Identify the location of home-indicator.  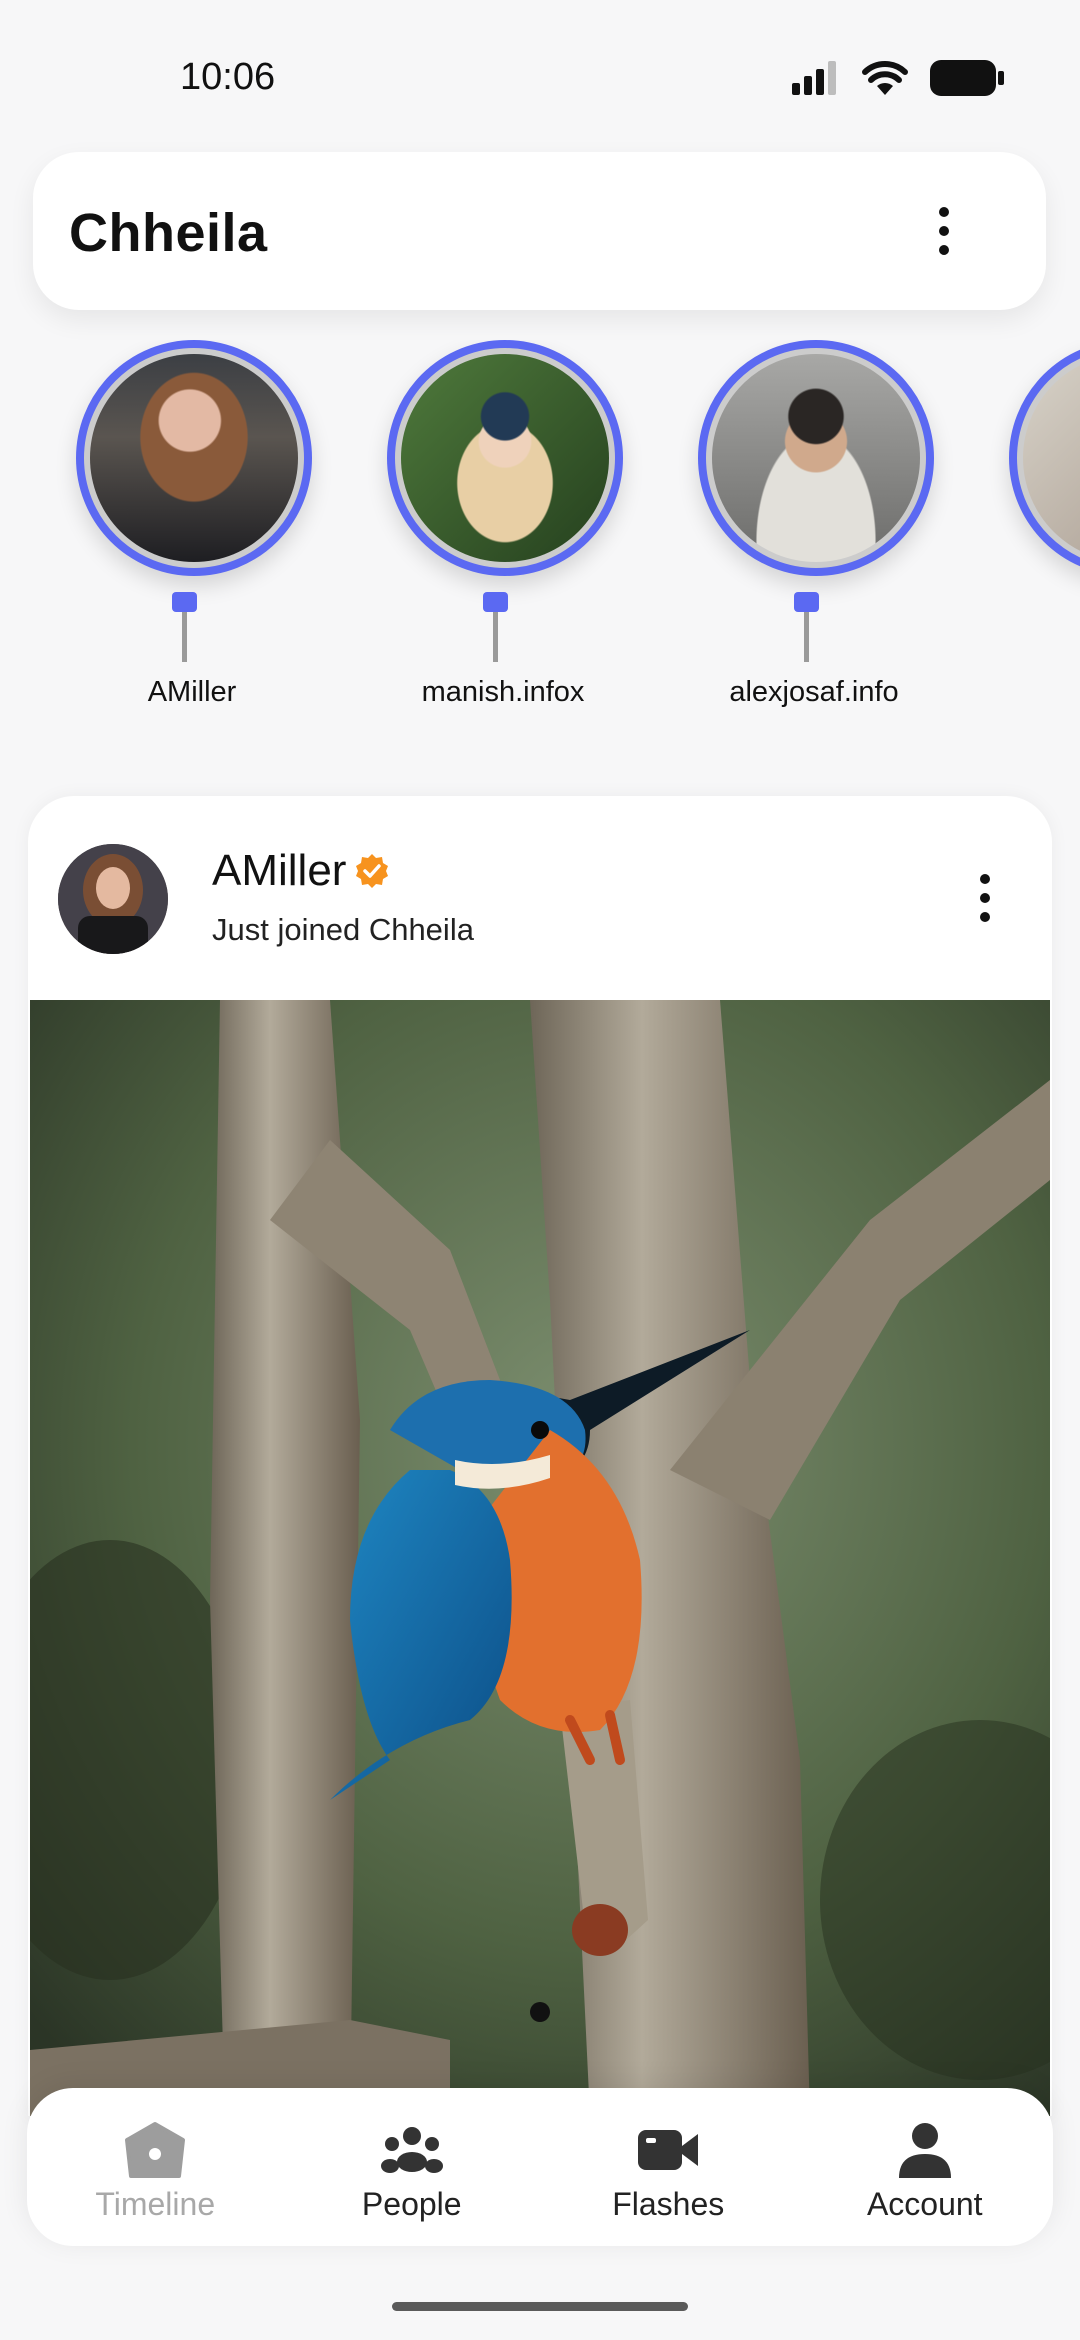
(540, 2306).